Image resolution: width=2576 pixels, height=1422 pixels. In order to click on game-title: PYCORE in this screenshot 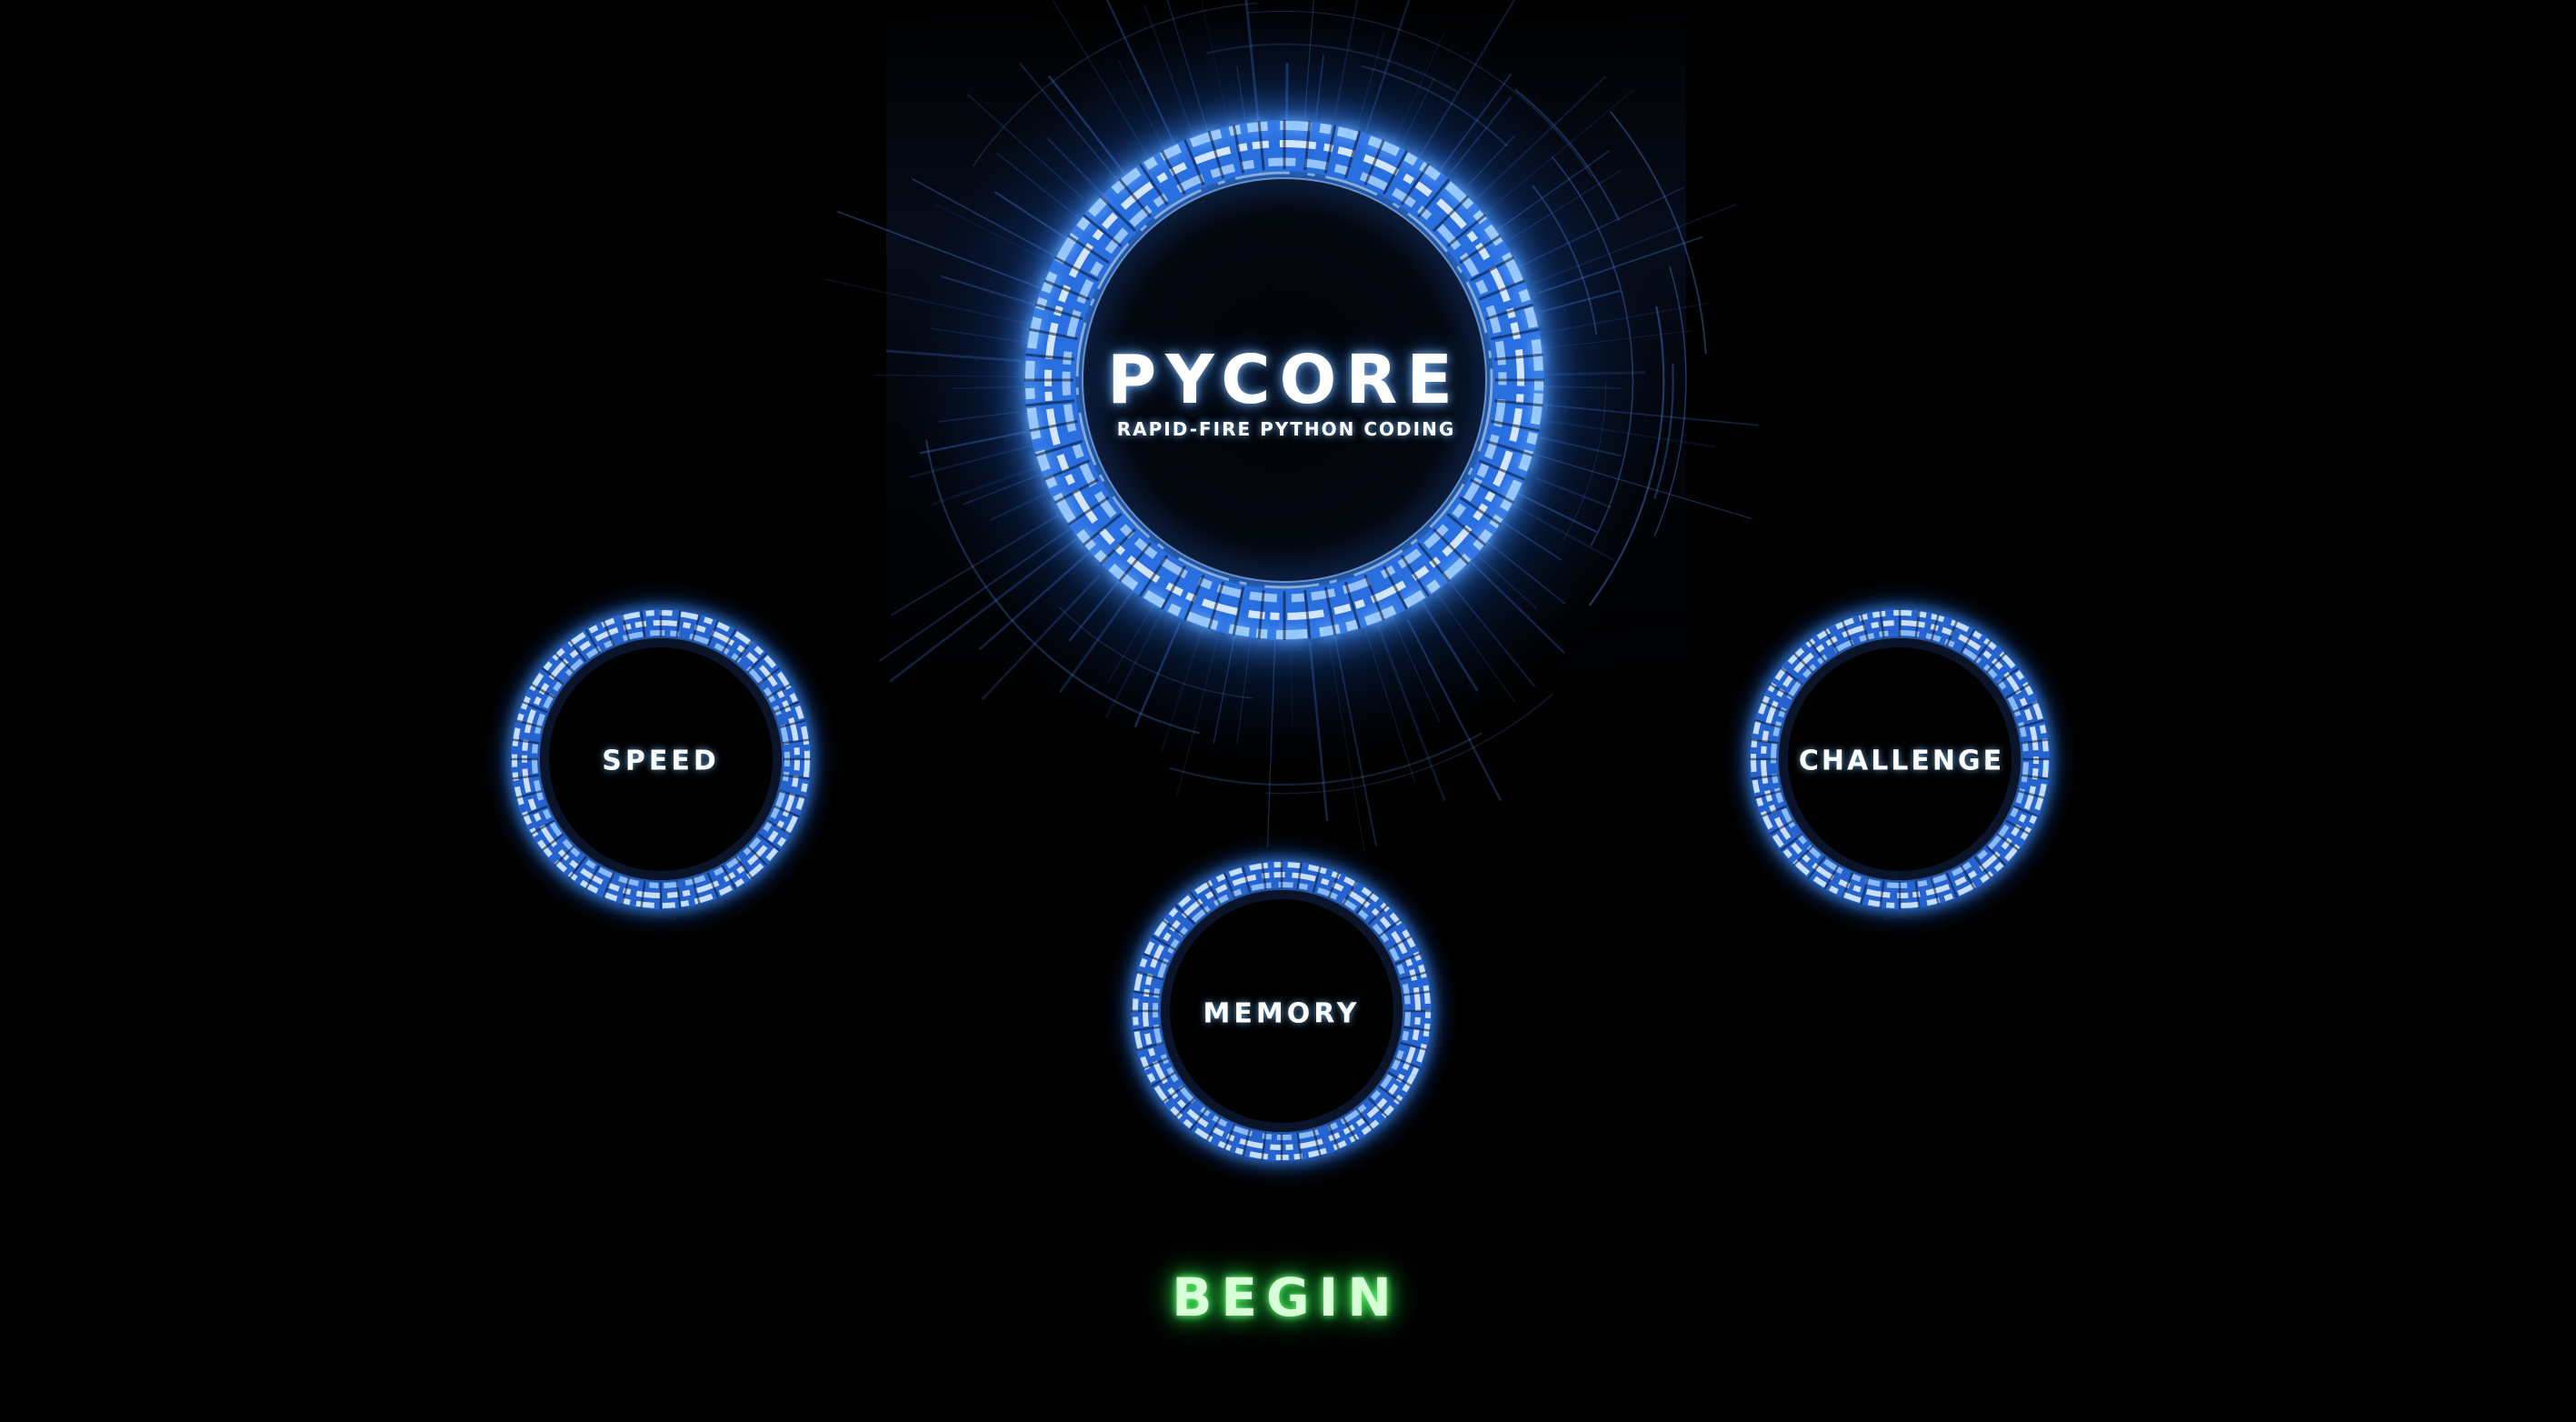, I will do `click(1284, 380)`.